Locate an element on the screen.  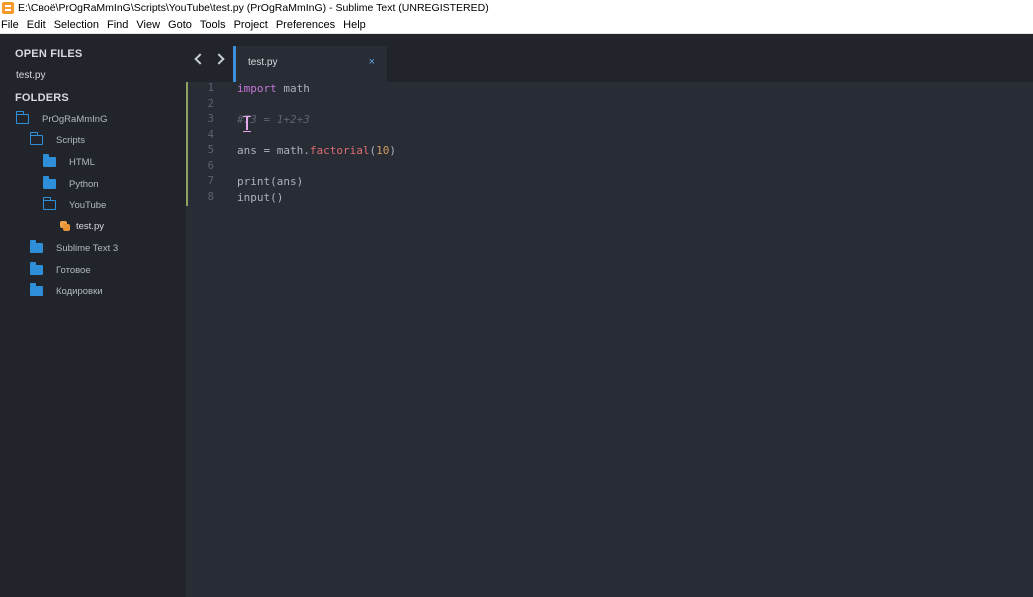
code-line-1: import math is located at coordinates (273, 88).